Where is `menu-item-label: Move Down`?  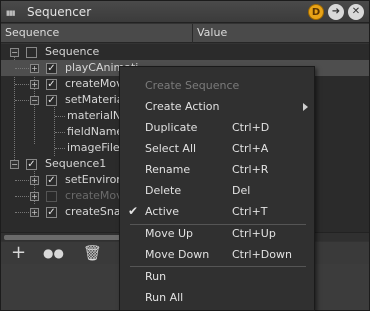 menu-item-label: Move Down is located at coordinates (177, 254).